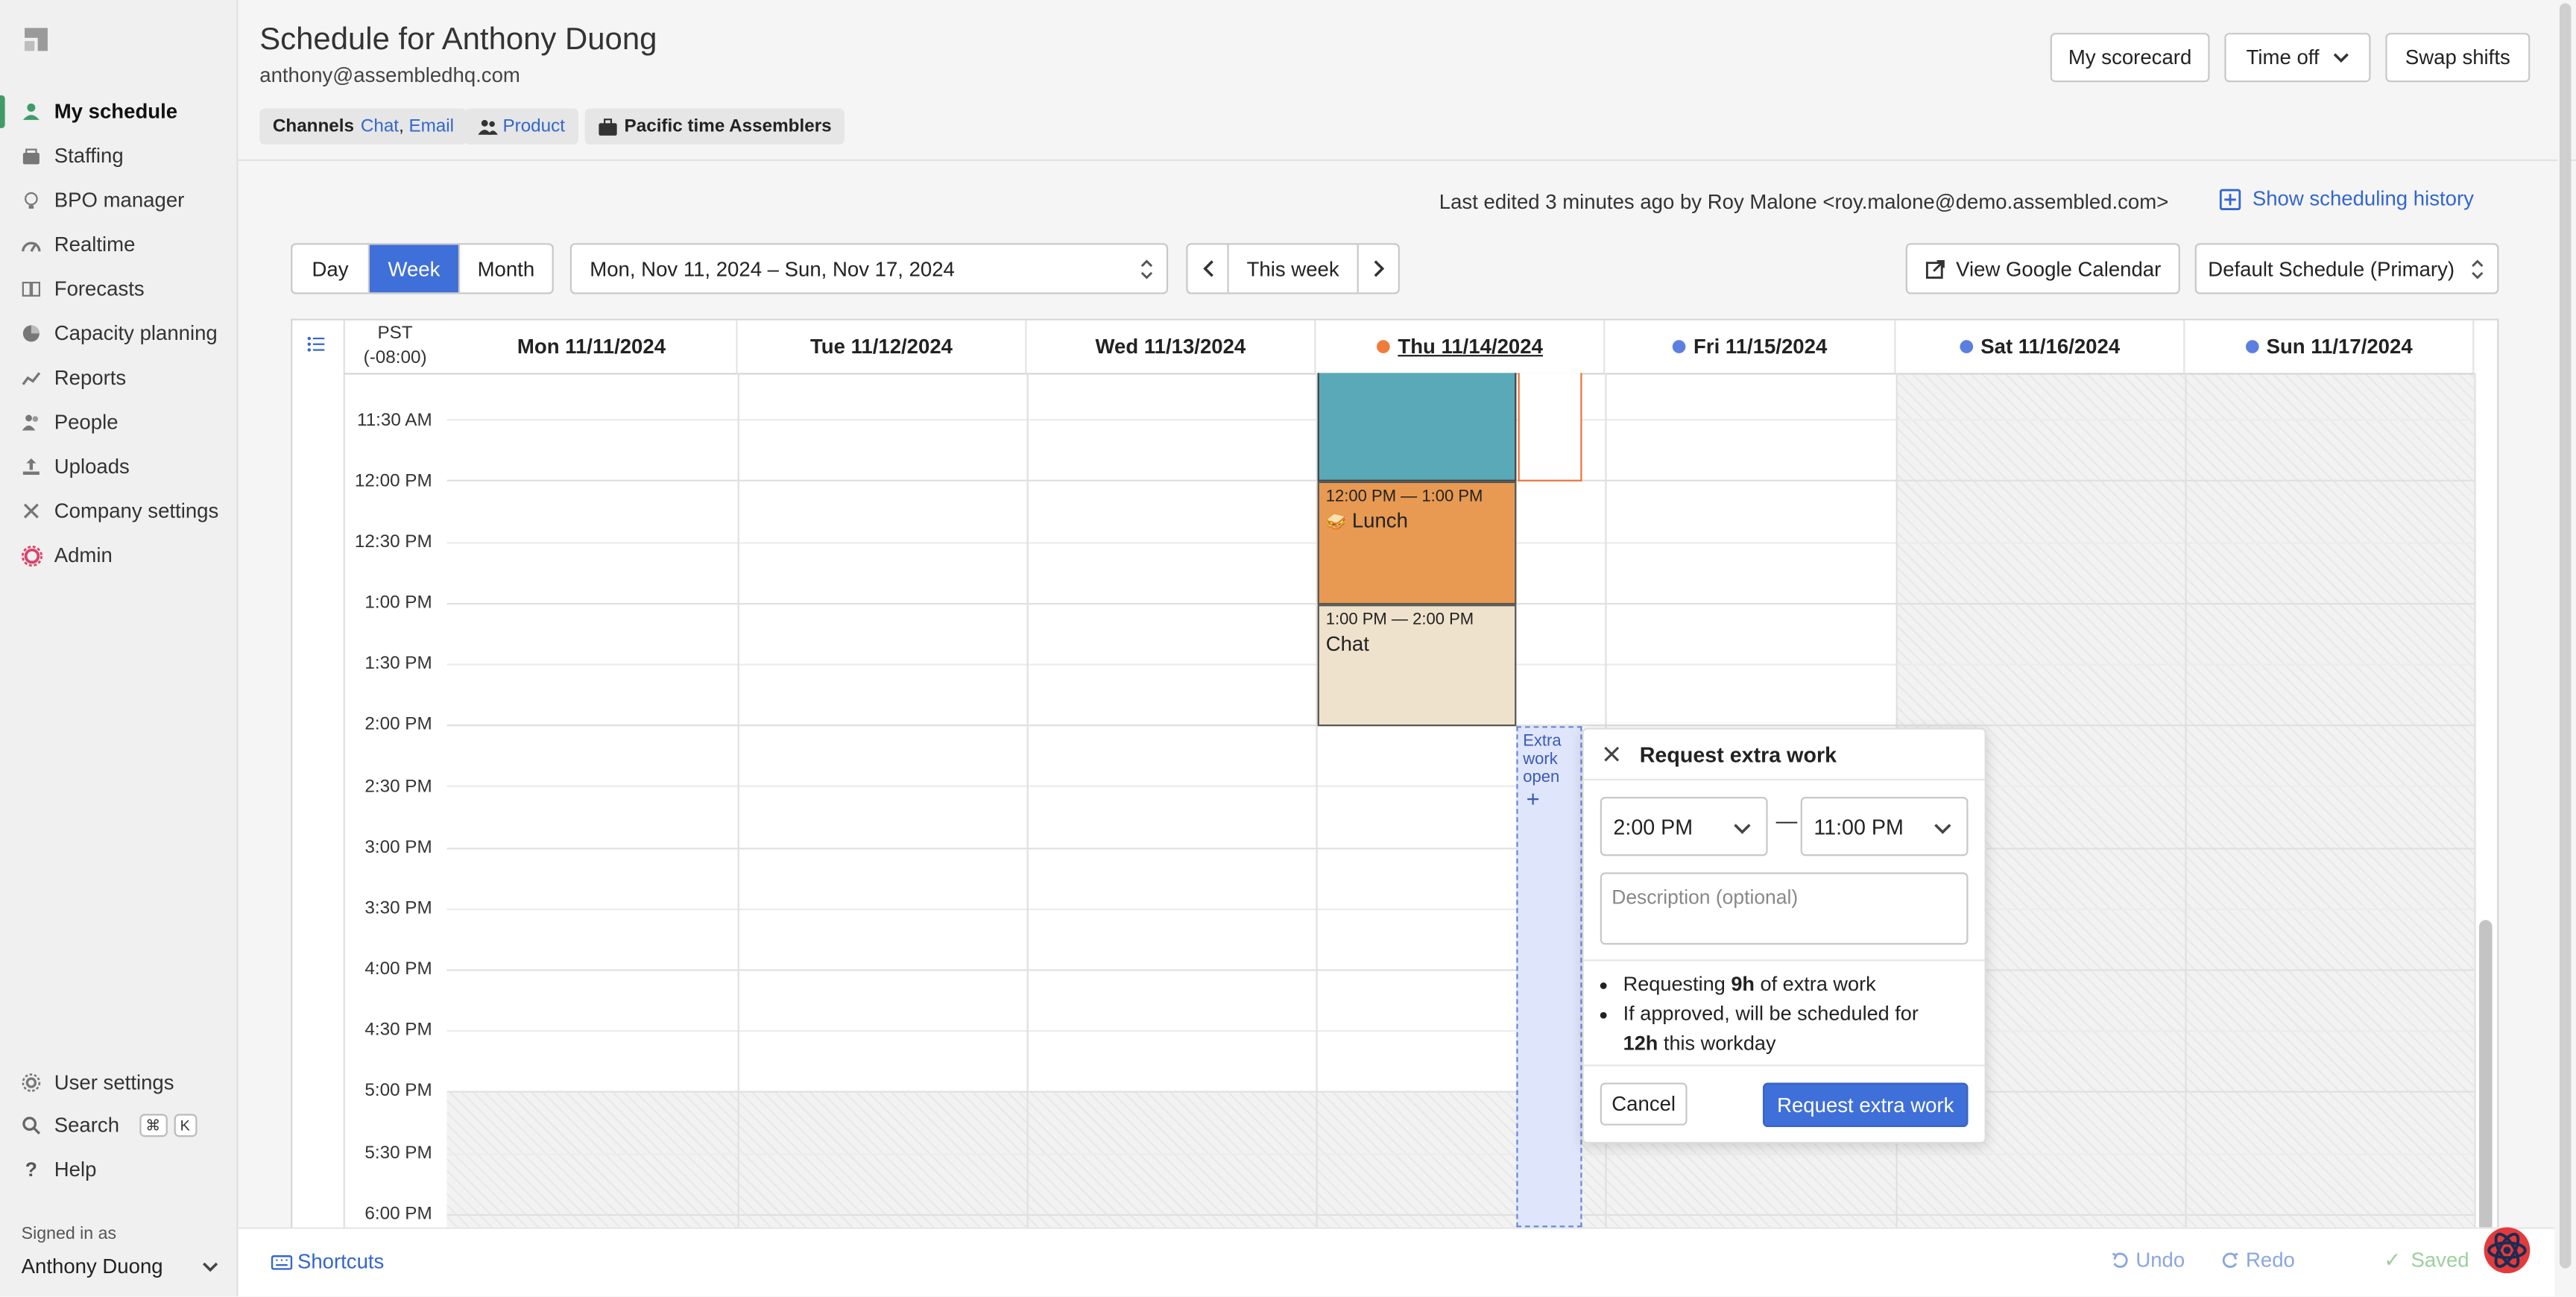 Image resolution: width=2576 pixels, height=1297 pixels. What do you see at coordinates (1611, 754) in the screenshot?
I see `close-icon` at bounding box center [1611, 754].